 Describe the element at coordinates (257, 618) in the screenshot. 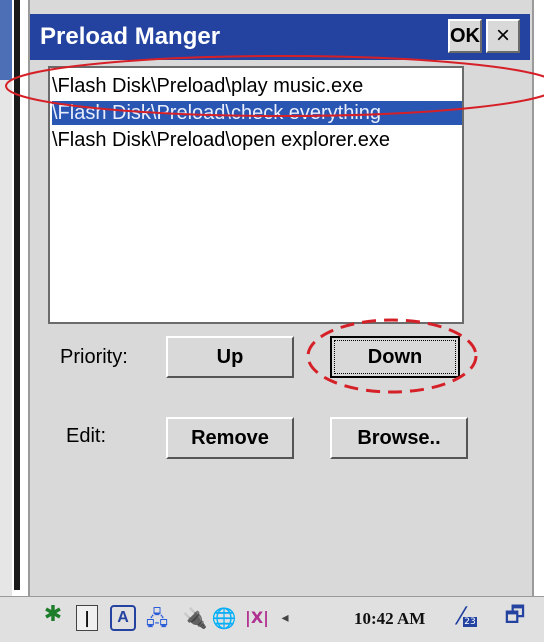

I see `barcode-scanner-icon: |X|` at that location.